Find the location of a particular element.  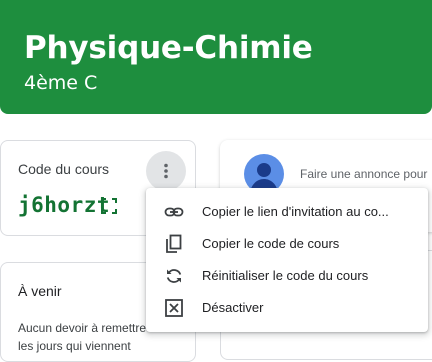

class-code-value: j6horzt is located at coordinates (64, 205).